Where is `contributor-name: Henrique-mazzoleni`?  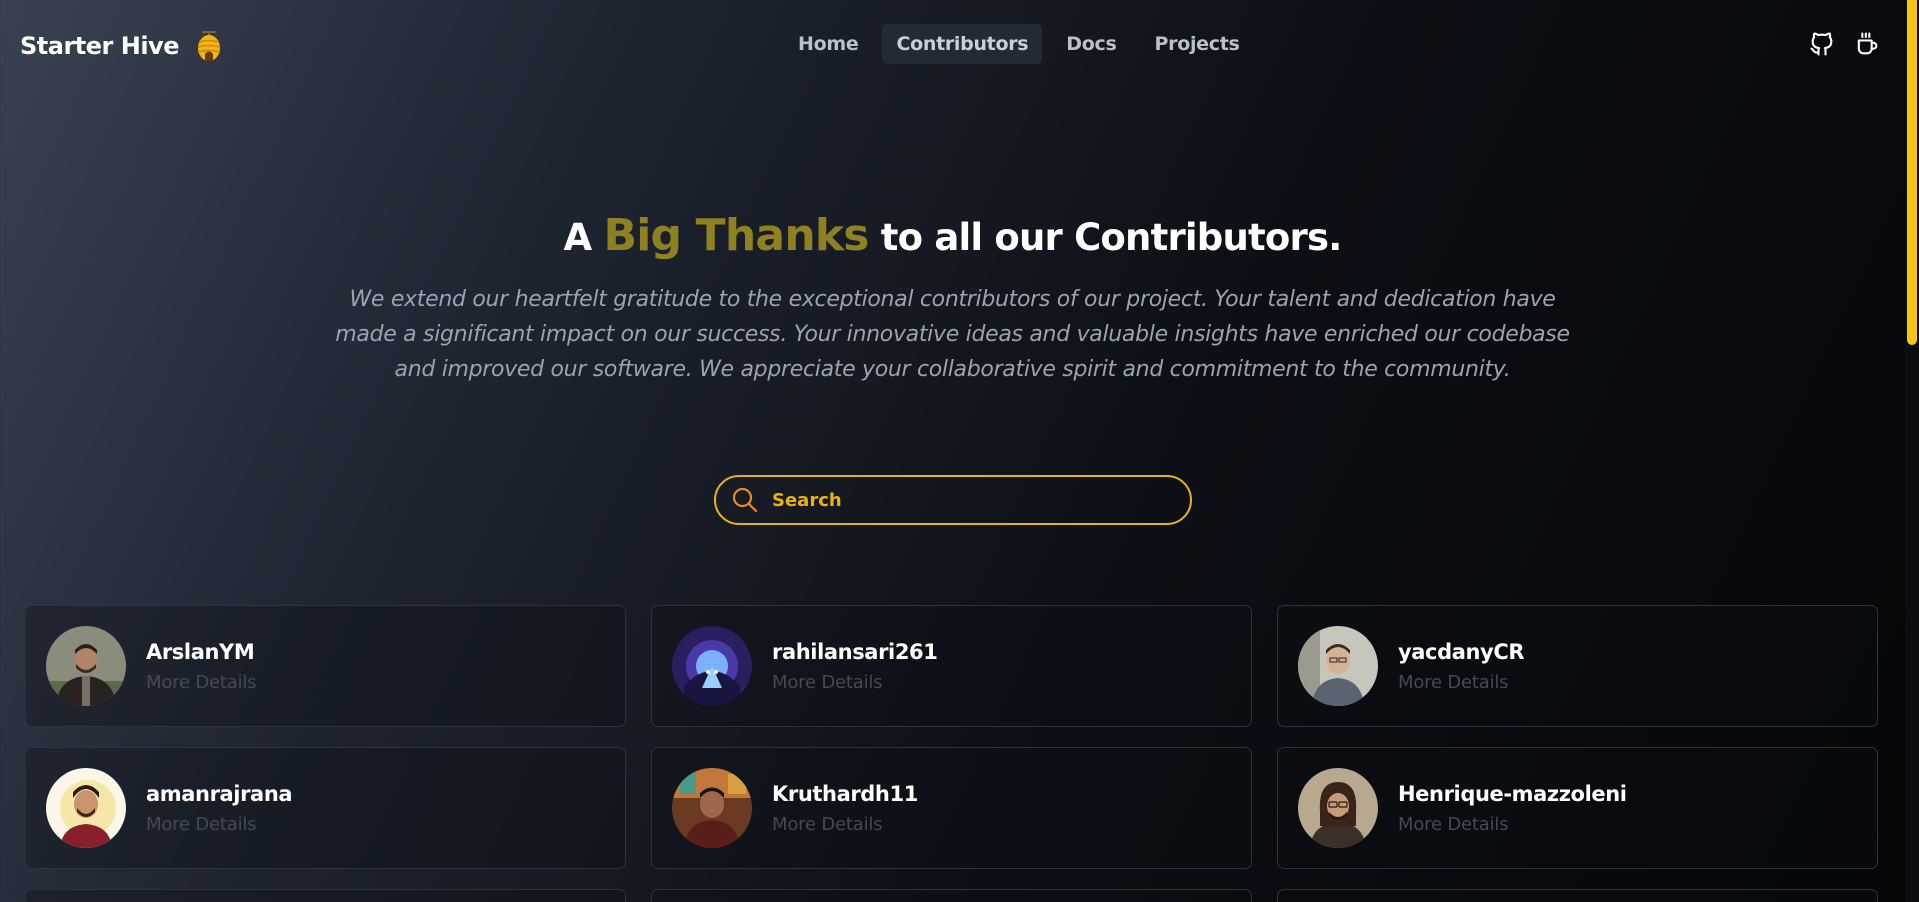 contributor-name: Henrique-mazzoleni is located at coordinates (1512, 793).